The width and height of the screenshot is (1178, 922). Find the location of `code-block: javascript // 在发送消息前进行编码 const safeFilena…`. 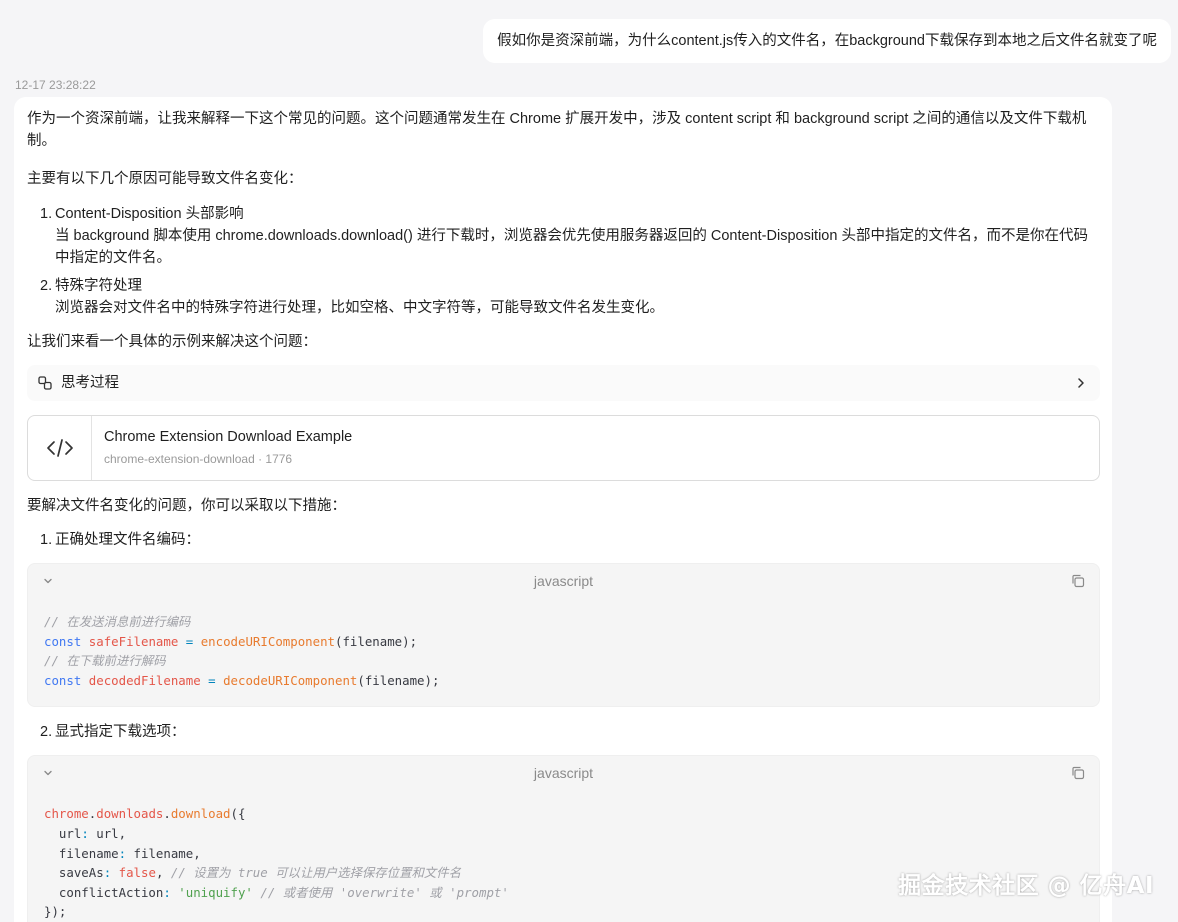

code-block: javascript // 在发送消息前进行编码 const safeFilena… is located at coordinates (563, 635).